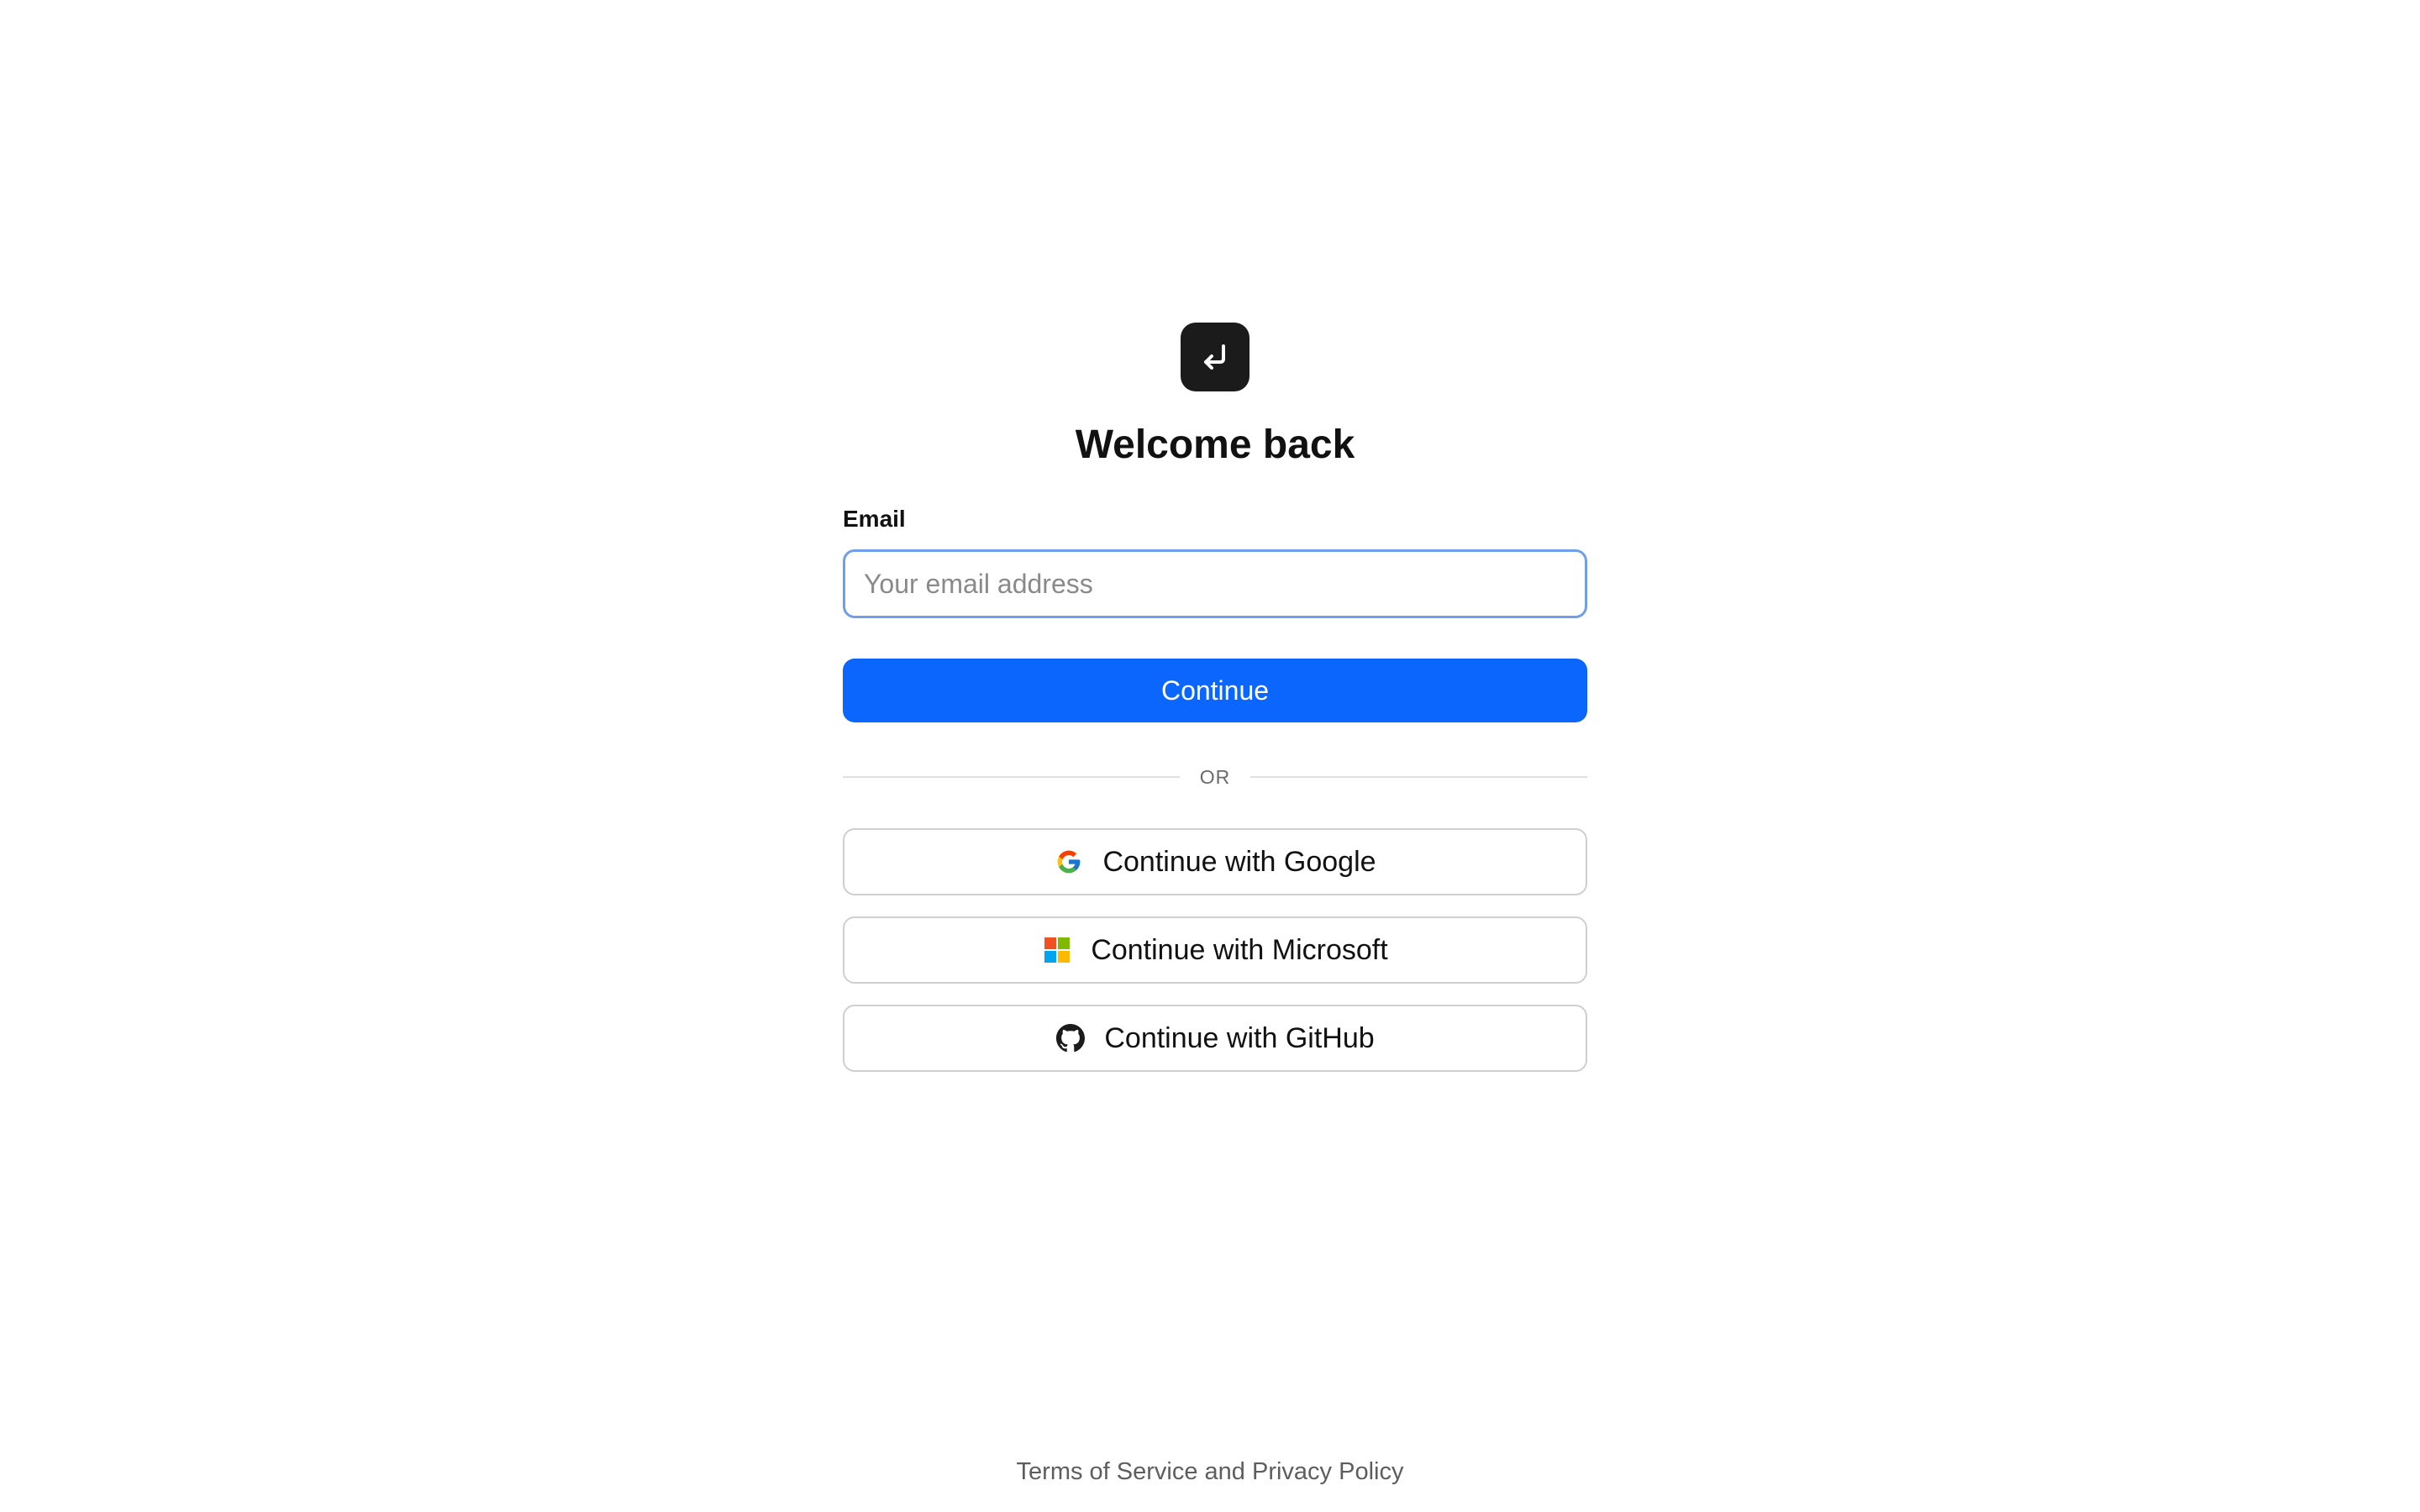  What do you see at coordinates (1210, 1472) in the screenshot?
I see `terms-privacy-link: Terms of Service and Privacy Policy` at bounding box center [1210, 1472].